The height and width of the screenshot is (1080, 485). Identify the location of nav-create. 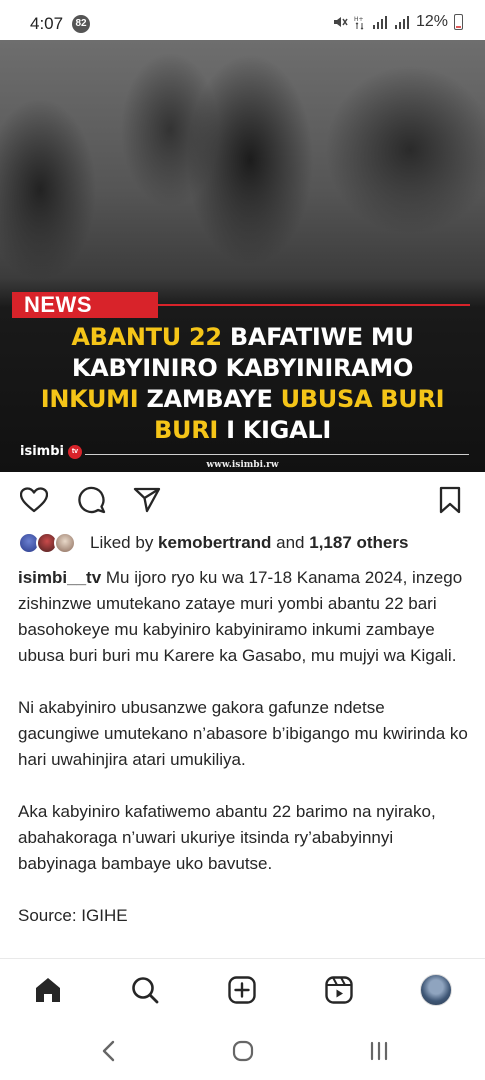
(242, 990).